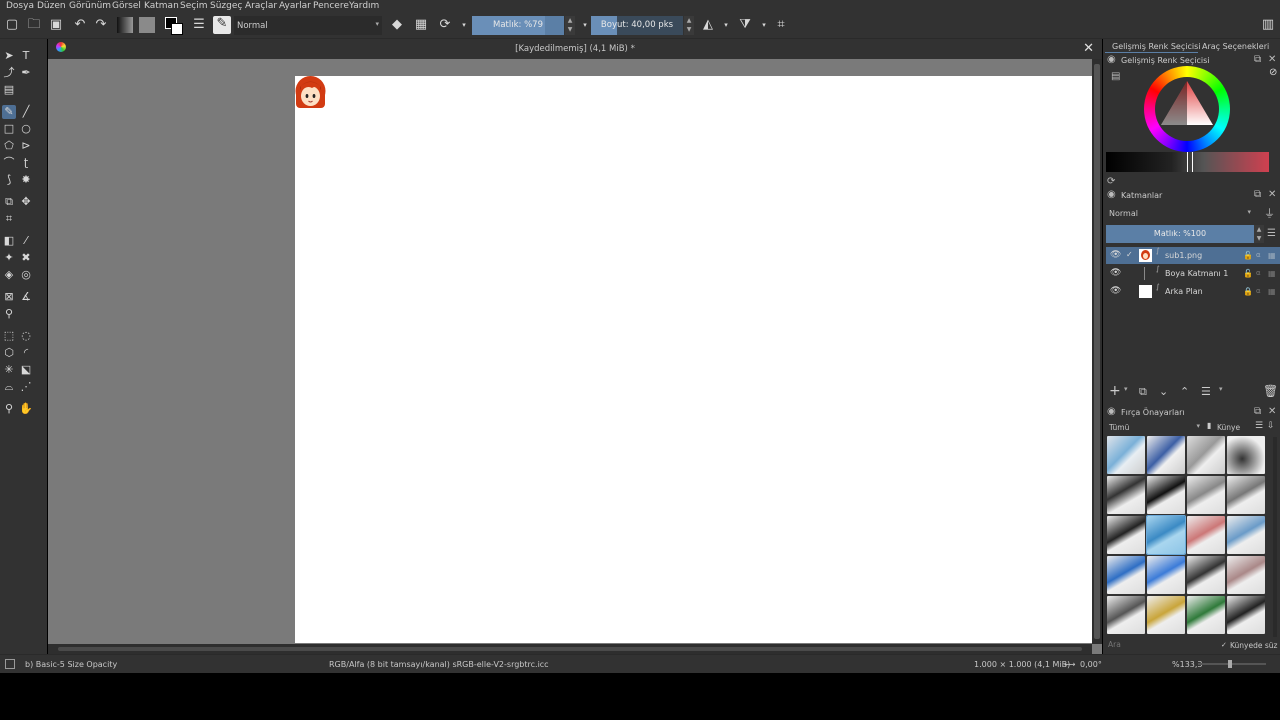 The width and height of the screenshot is (1280, 720). Describe the element at coordinates (9, 336) in the screenshot. I see `rect-select-icon: ⬚` at that location.